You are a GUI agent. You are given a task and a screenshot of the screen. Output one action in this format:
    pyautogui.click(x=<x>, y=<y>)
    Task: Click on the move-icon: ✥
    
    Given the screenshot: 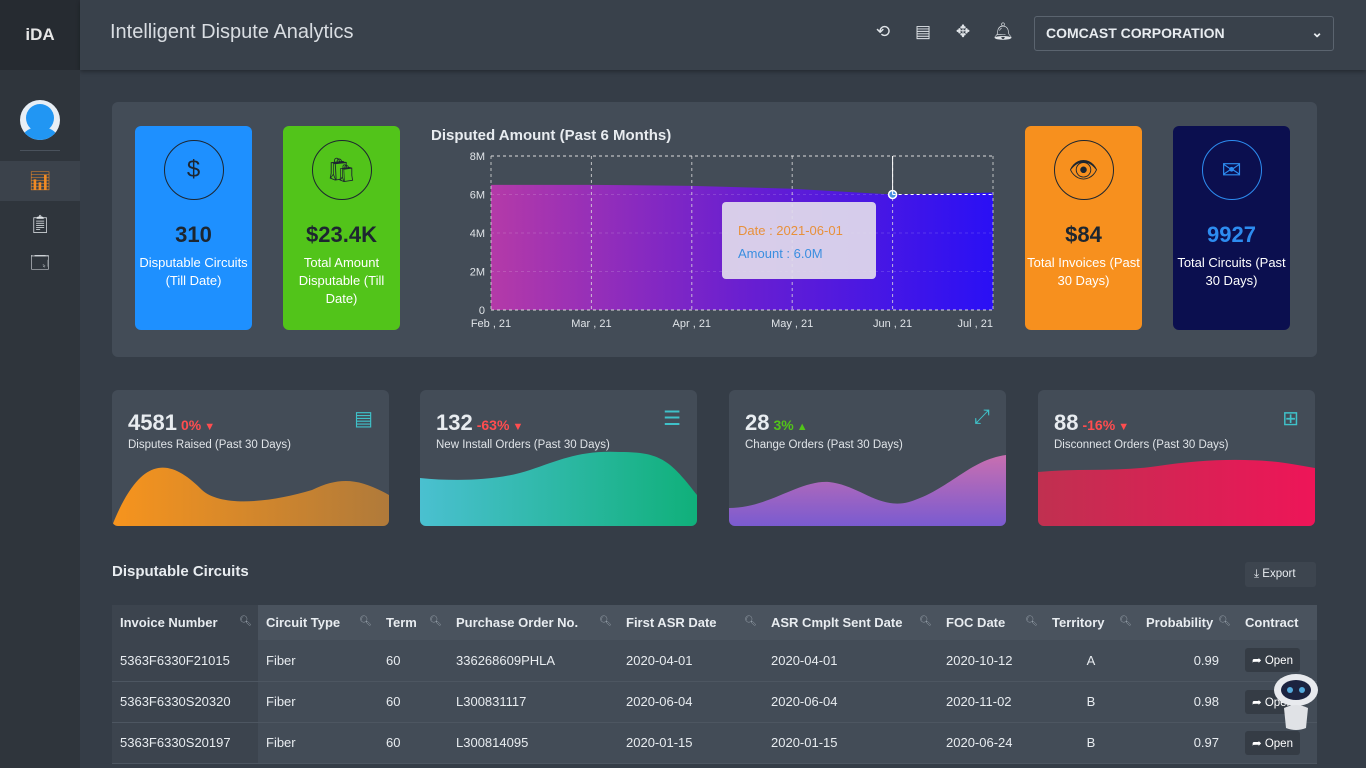 What is the action you would take?
    pyautogui.click(x=963, y=33)
    